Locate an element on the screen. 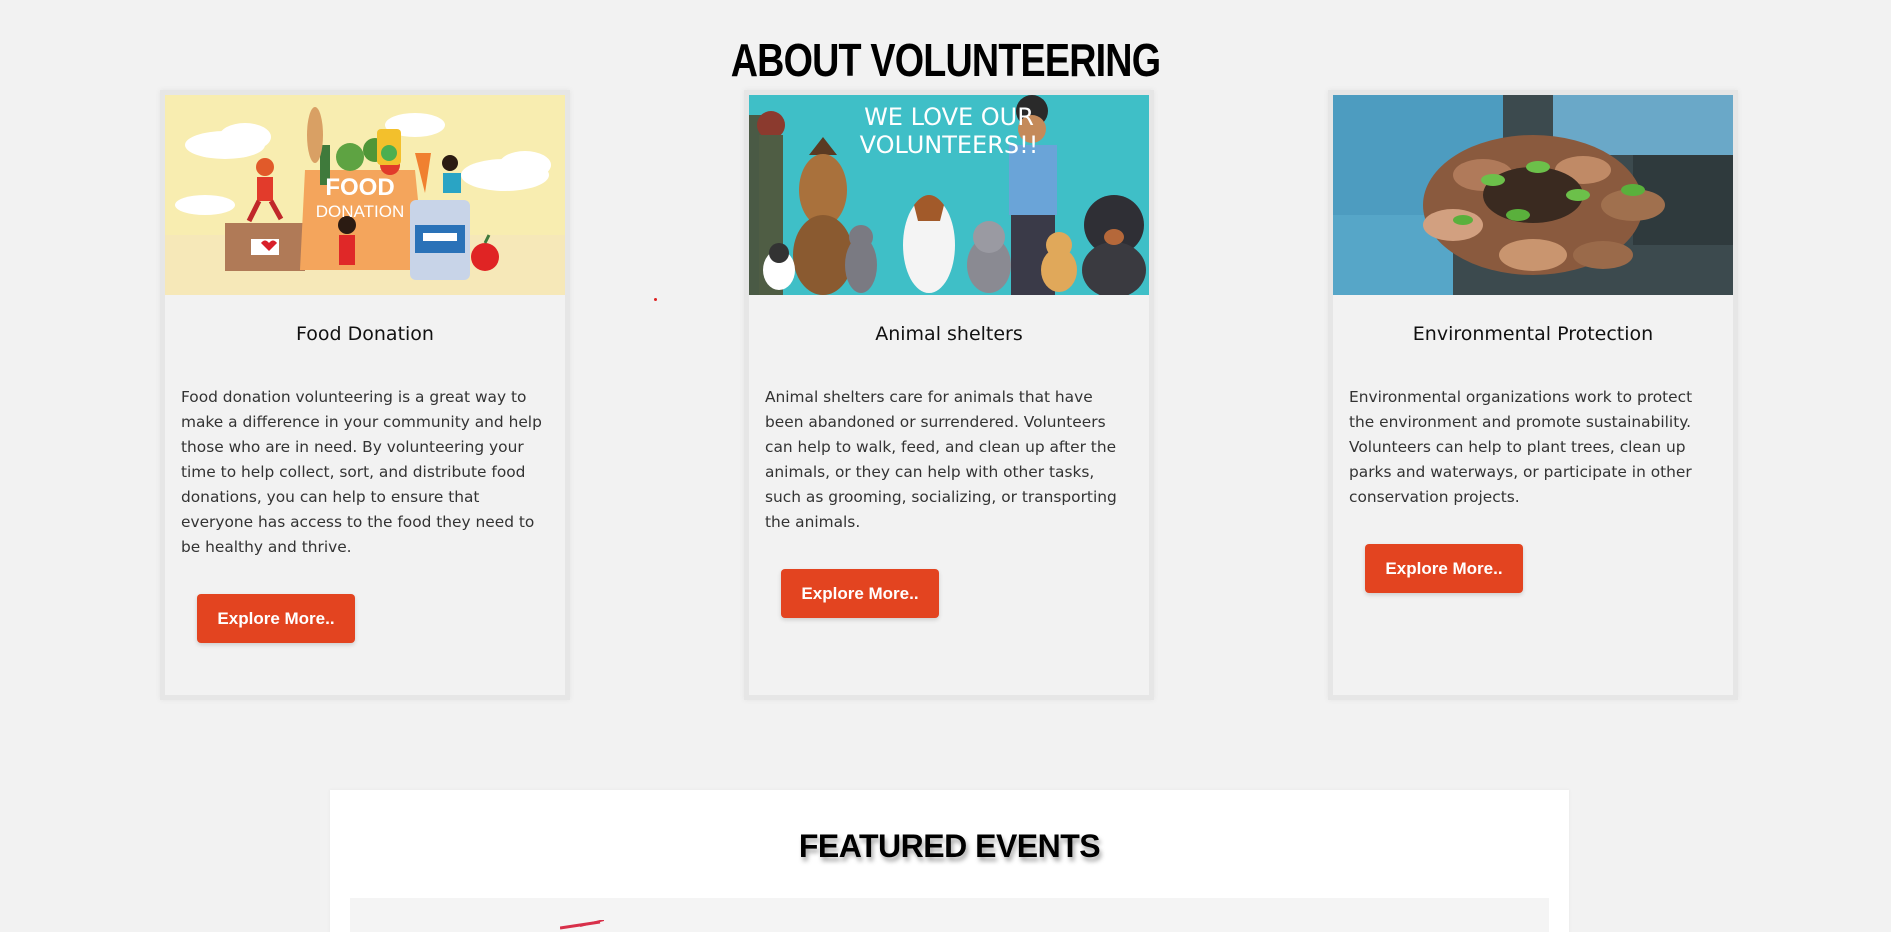 The width and height of the screenshot is (1891, 932). animal-image-text-2: VOLUNTEERS!! is located at coordinates (949, 145).